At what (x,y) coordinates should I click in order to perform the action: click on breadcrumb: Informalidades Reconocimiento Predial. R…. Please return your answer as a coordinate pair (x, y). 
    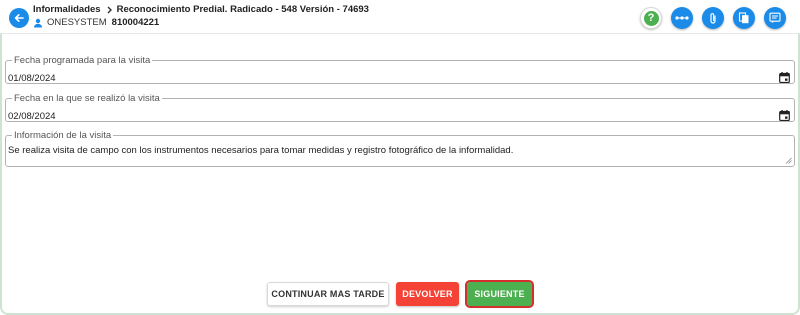
    Looking at the image, I should click on (201, 9).